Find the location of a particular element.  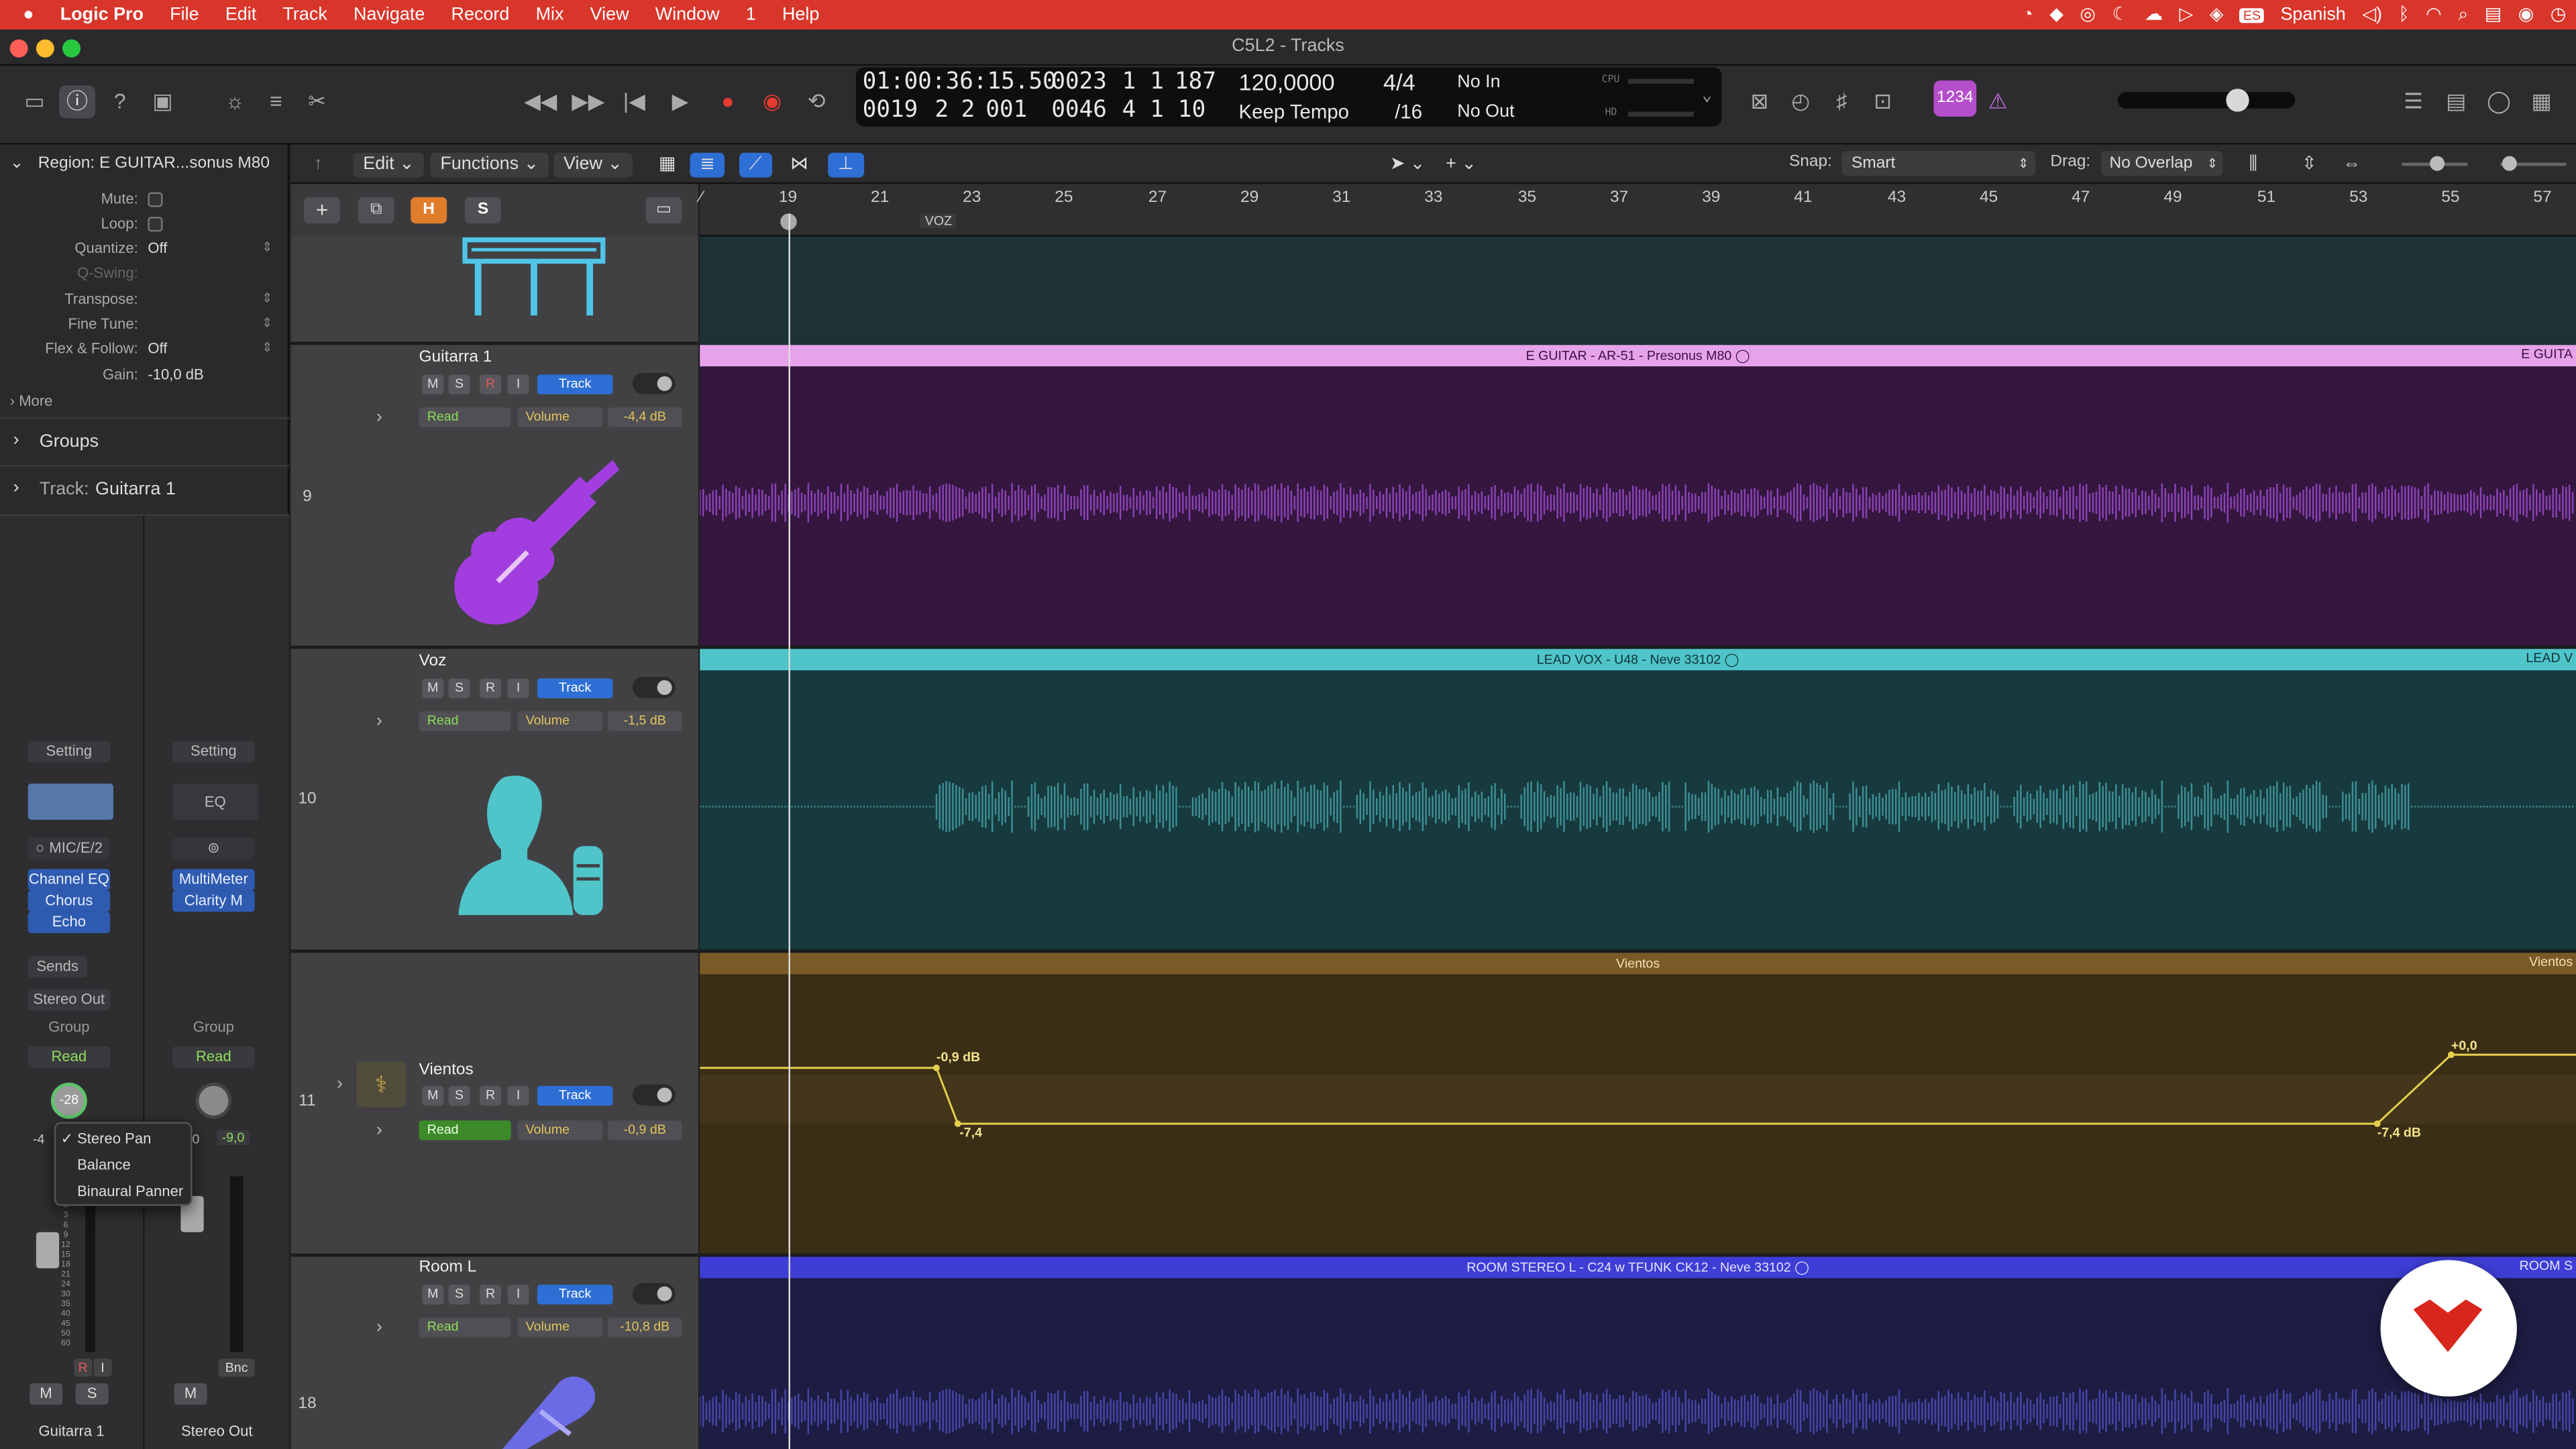

metronome-icon: ◴ is located at coordinates (1800, 101).